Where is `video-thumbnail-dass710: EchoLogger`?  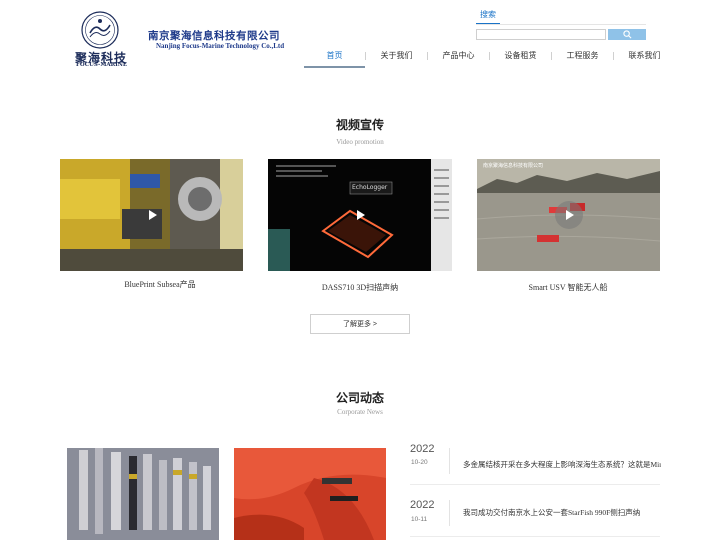 video-thumbnail-dass710: EchoLogger is located at coordinates (360, 215).